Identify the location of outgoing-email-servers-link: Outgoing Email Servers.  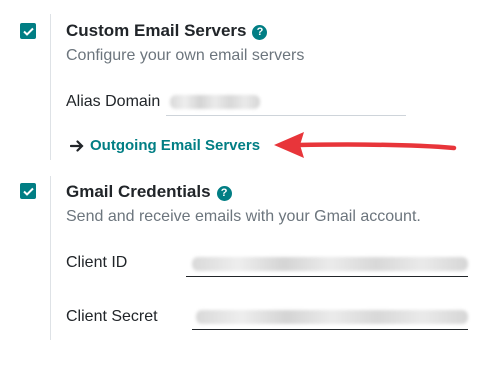
(165, 145).